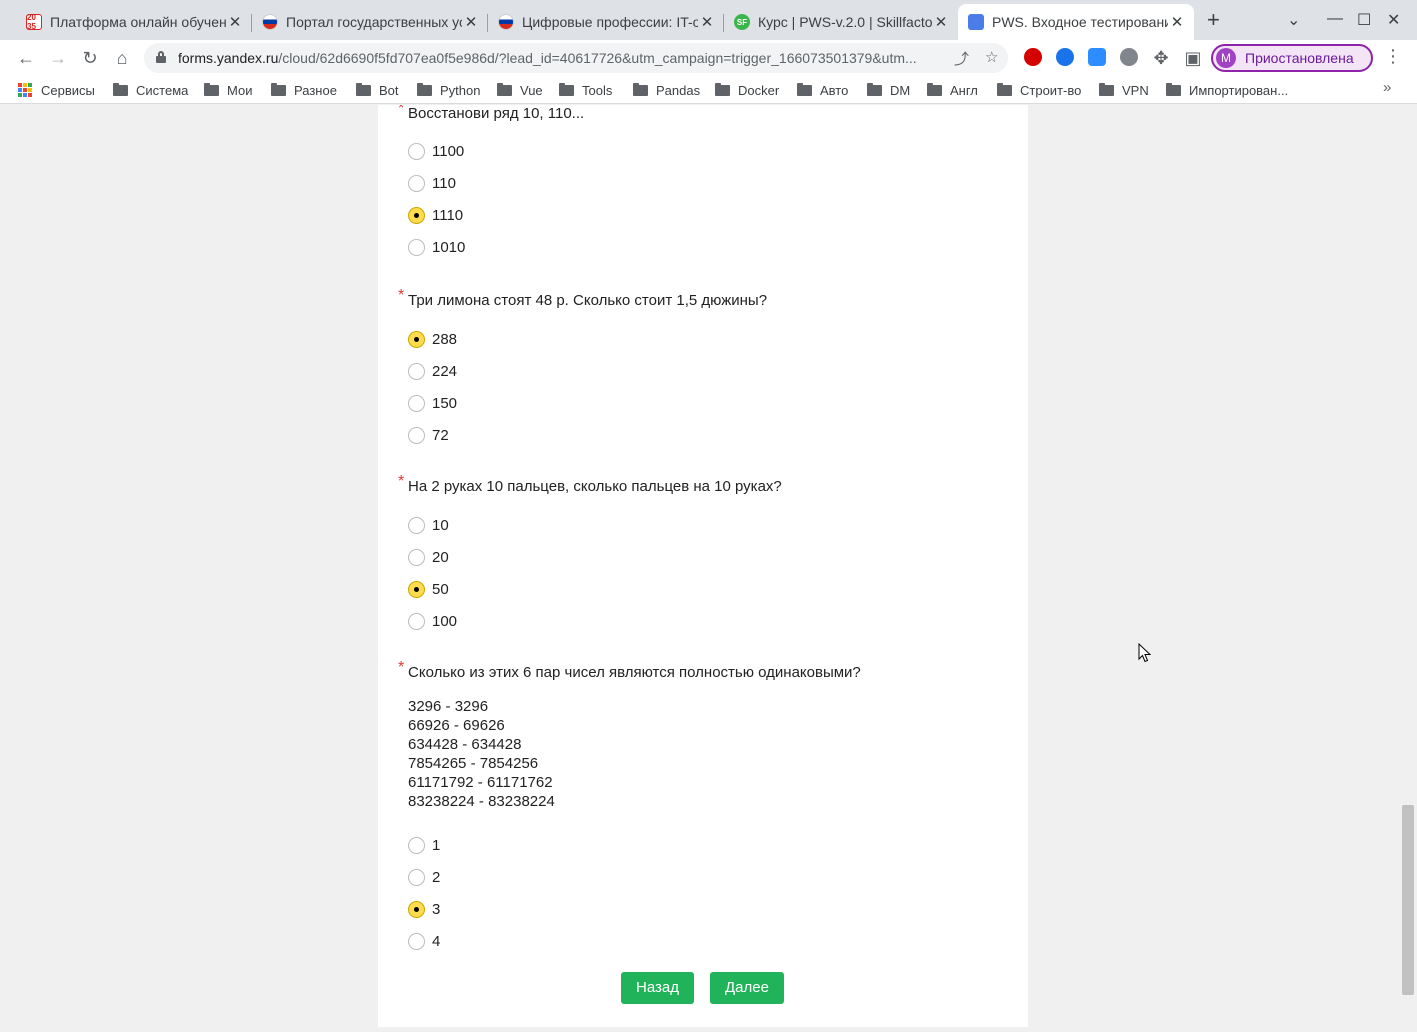 This screenshot has width=1417, height=1032. What do you see at coordinates (1213, 20) in the screenshot?
I see `new-tab-button: +` at bounding box center [1213, 20].